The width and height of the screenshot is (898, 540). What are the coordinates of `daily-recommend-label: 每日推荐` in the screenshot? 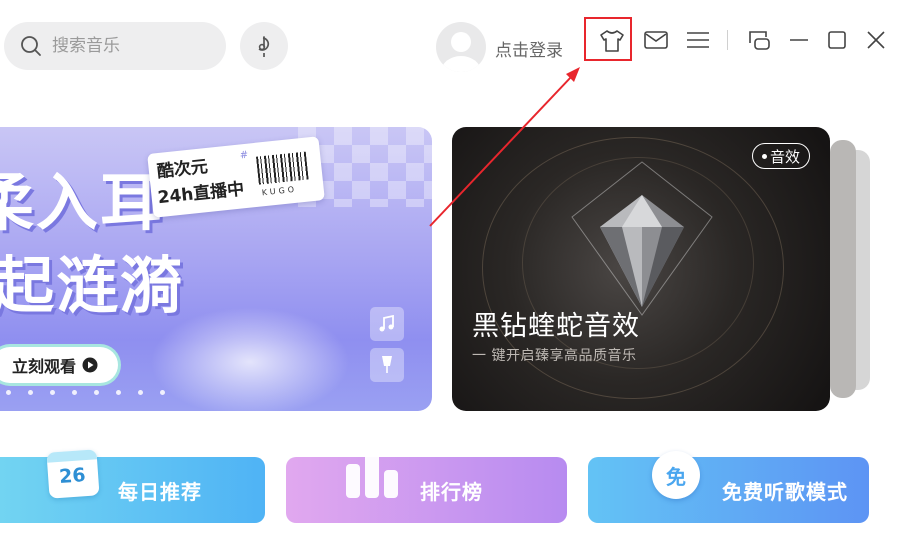 It's located at (160, 491).